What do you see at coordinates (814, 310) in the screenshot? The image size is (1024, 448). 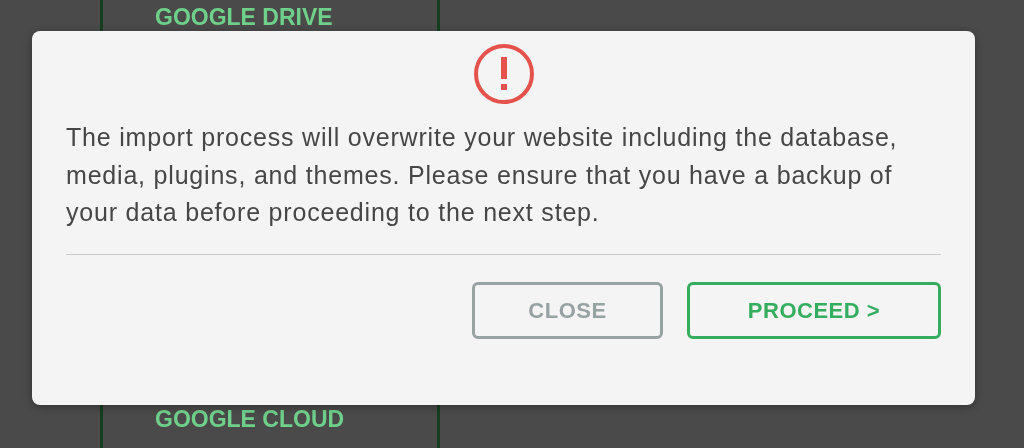 I see `proceed-button: PROCEED >` at bounding box center [814, 310].